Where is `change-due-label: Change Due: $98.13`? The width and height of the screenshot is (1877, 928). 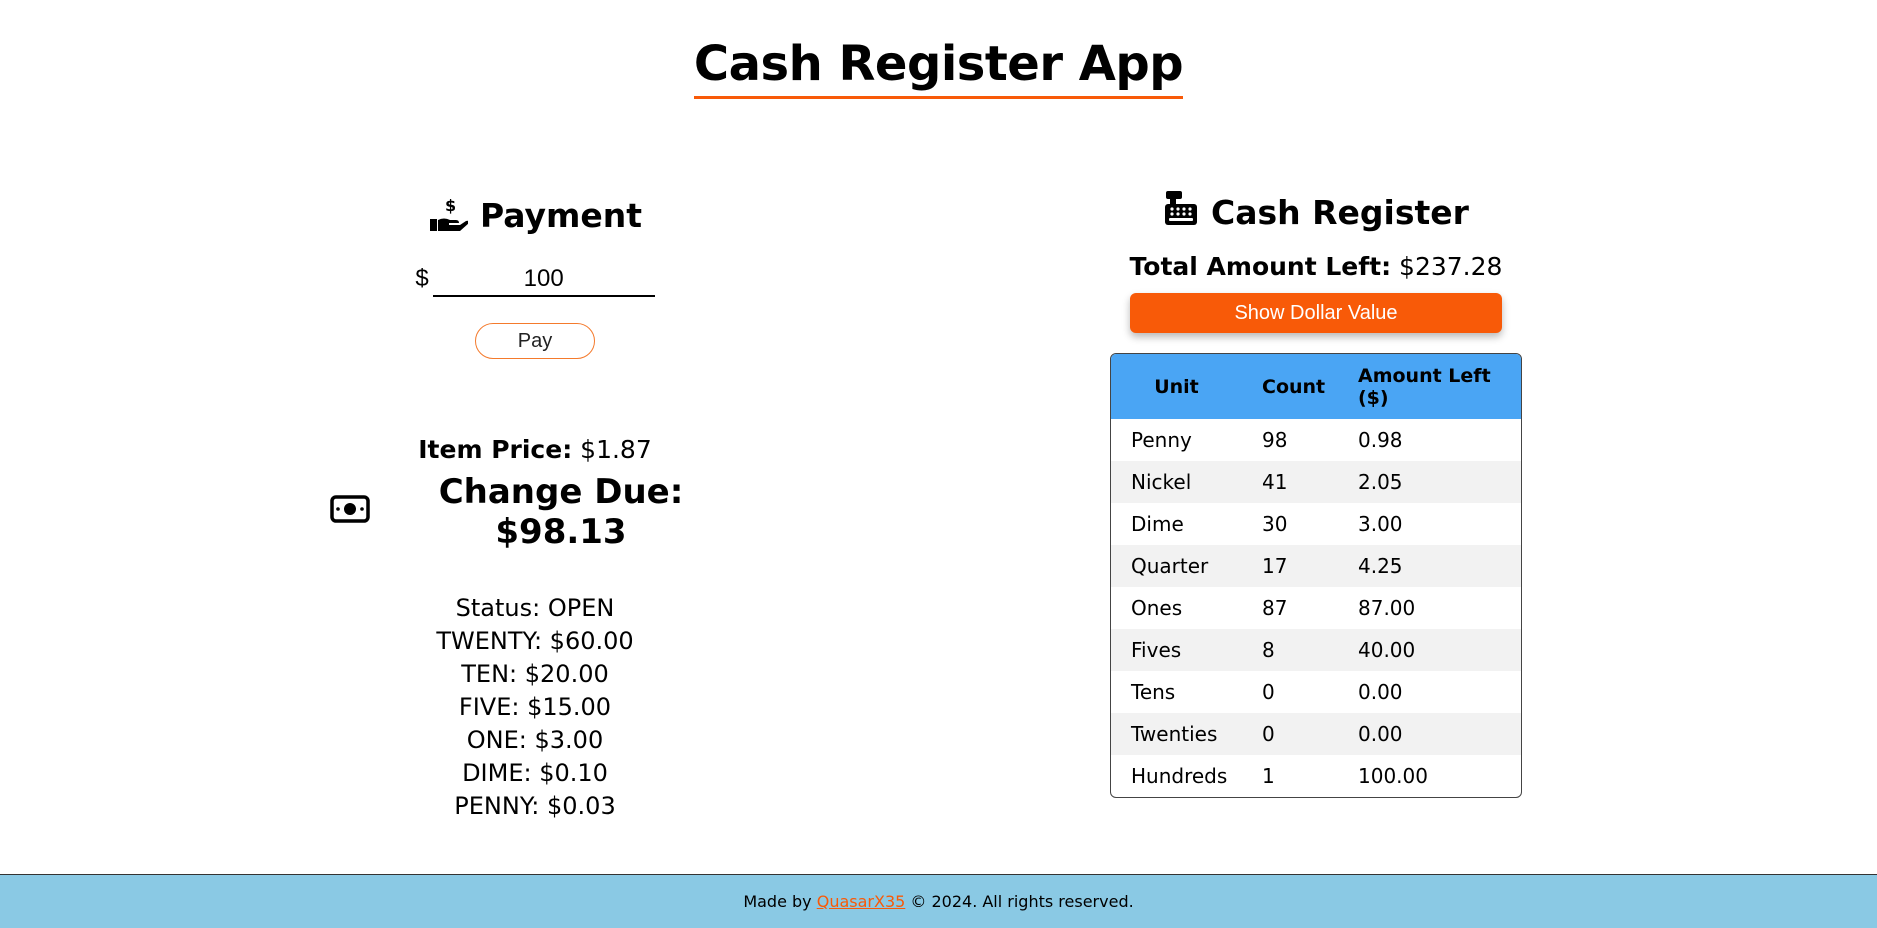 change-due-label: Change Due: $98.13 is located at coordinates (561, 512).